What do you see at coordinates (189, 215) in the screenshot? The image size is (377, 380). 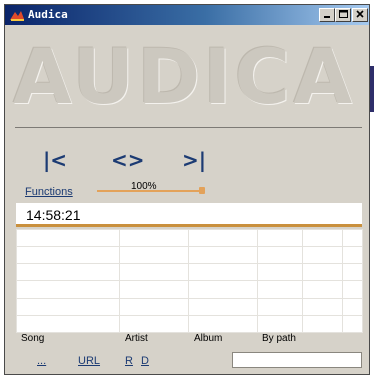 I see `time-display: 14:58:21` at bounding box center [189, 215].